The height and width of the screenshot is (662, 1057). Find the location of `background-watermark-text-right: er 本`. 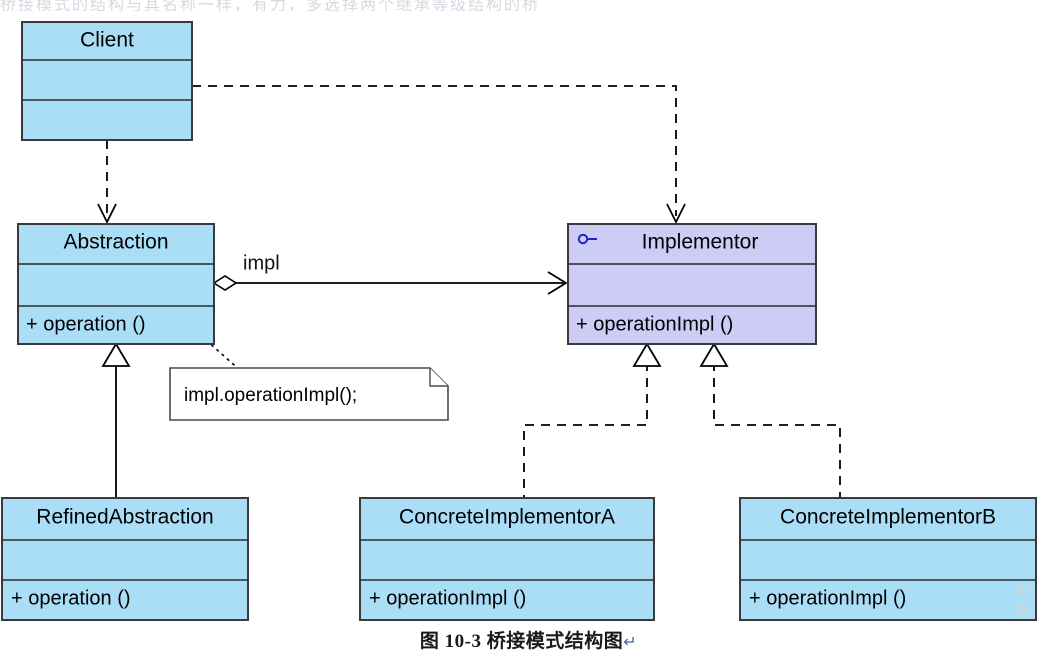

background-watermark-text-right: er 本 is located at coordinates (1035, 600).